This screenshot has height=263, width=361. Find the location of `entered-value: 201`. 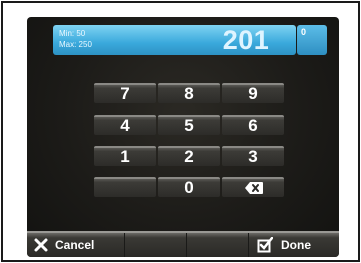

entered-value: 201 is located at coordinates (246, 40).